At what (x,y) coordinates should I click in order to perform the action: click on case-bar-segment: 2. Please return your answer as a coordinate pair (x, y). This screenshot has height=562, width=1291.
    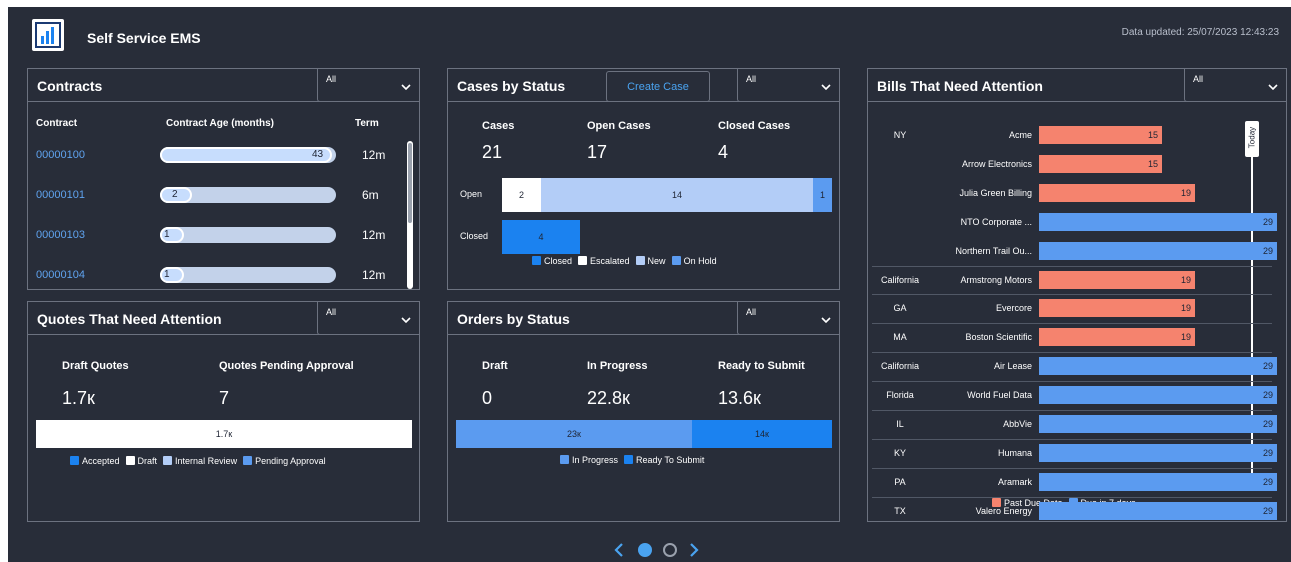
    Looking at the image, I should click on (521, 195).